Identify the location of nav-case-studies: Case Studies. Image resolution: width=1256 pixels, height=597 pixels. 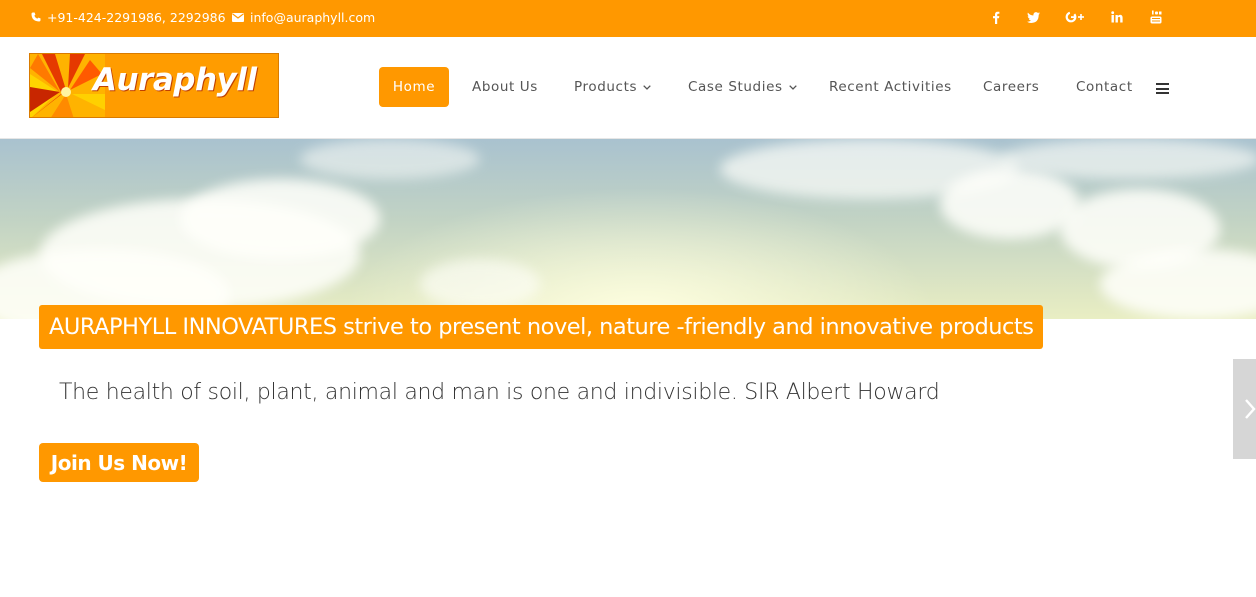
(742, 87).